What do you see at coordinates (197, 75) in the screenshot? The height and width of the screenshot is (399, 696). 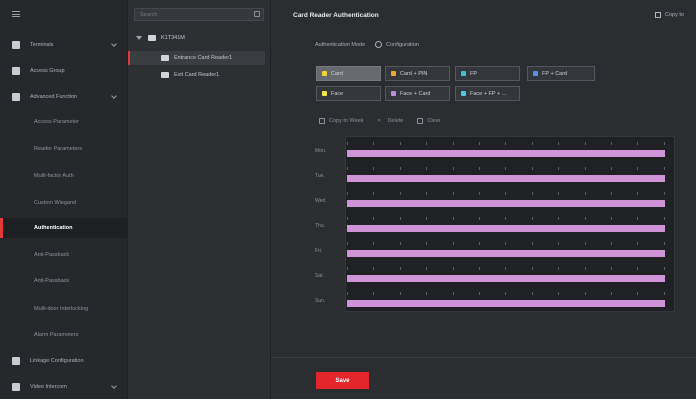 I see `tree-node-label: Exit Card Reader1` at bounding box center [197, 75].